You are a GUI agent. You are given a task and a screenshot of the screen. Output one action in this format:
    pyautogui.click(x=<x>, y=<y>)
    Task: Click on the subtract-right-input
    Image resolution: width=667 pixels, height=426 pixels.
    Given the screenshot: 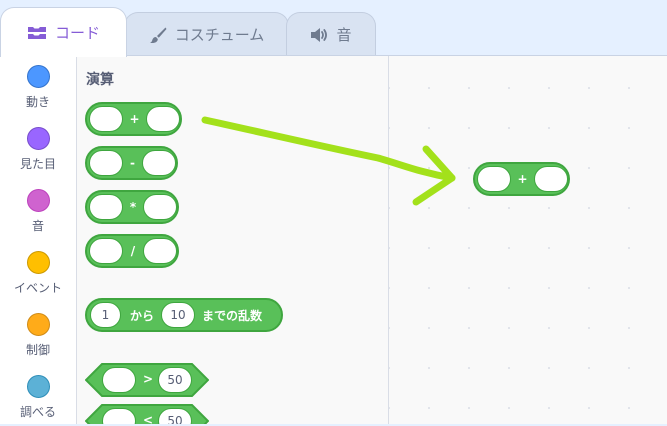 What is the action you would take?
    pyautogui.click(x=159, y=163)
    